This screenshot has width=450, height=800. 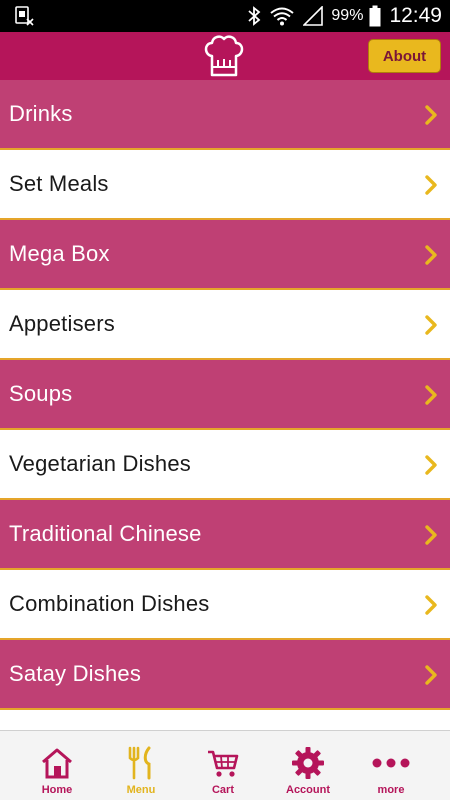 What do you see at coordinates (57, 790) in the screenshot?
I see `nav-label: Home` at bounding box center [57, 790].